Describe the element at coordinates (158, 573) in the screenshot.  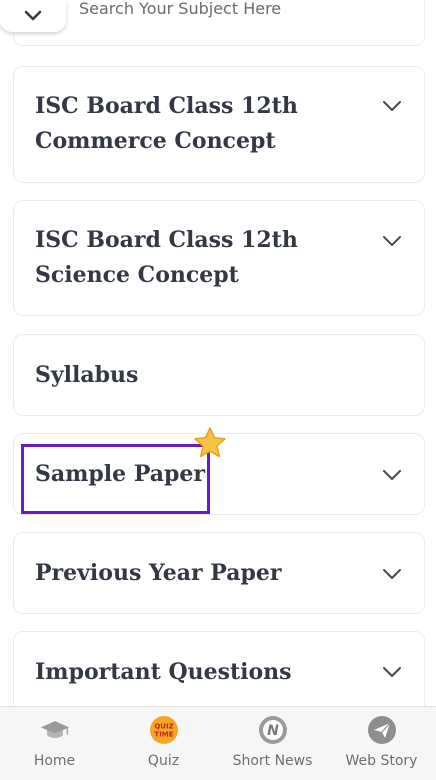
I see `accordion-title: Previous Year Paper` at that location.